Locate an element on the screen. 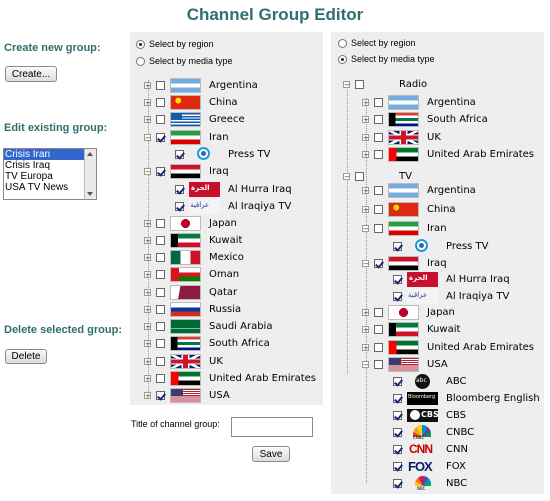 Image resolution: width=550 pixels, height=501 pixels. tree-channel-row: NBC NBC is located at coordinates (424, 483).